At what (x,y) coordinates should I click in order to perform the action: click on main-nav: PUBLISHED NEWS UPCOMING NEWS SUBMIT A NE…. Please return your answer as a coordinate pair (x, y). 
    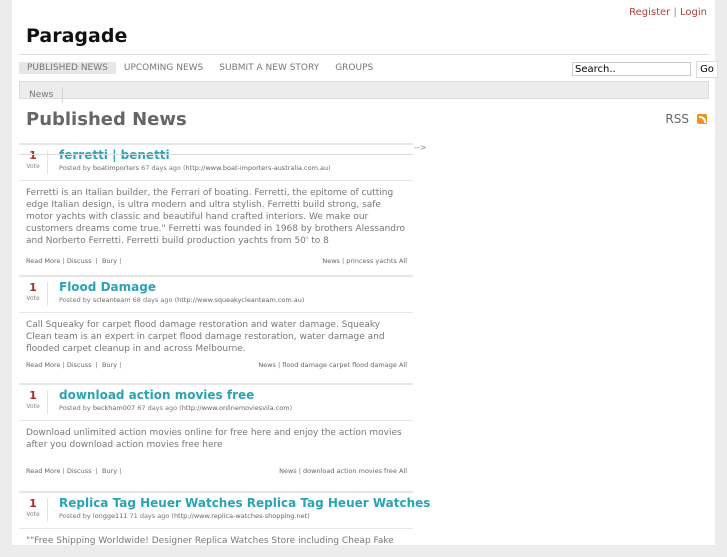
    Looking at the image, I should click on (200, 68).